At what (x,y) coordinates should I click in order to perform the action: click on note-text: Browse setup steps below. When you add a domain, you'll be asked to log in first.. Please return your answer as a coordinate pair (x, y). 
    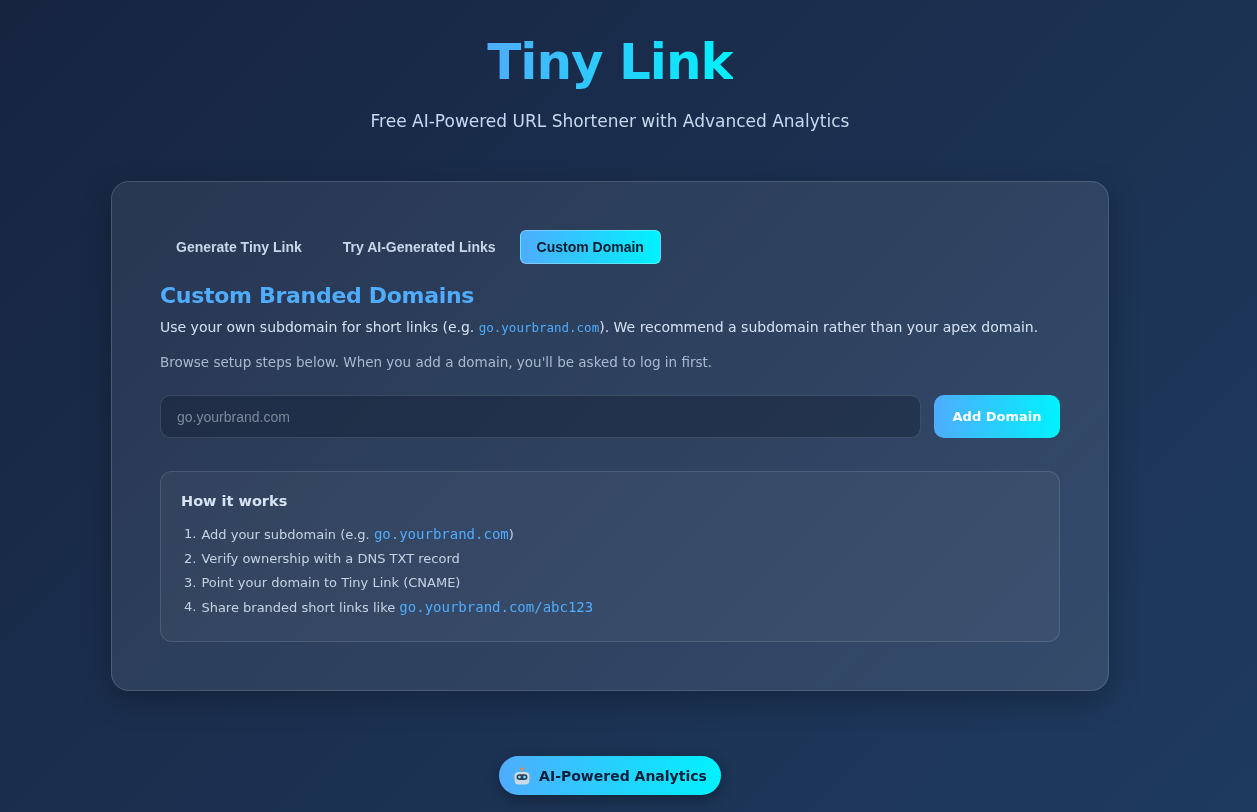
    Looking at the image, I should click on (437, 362).